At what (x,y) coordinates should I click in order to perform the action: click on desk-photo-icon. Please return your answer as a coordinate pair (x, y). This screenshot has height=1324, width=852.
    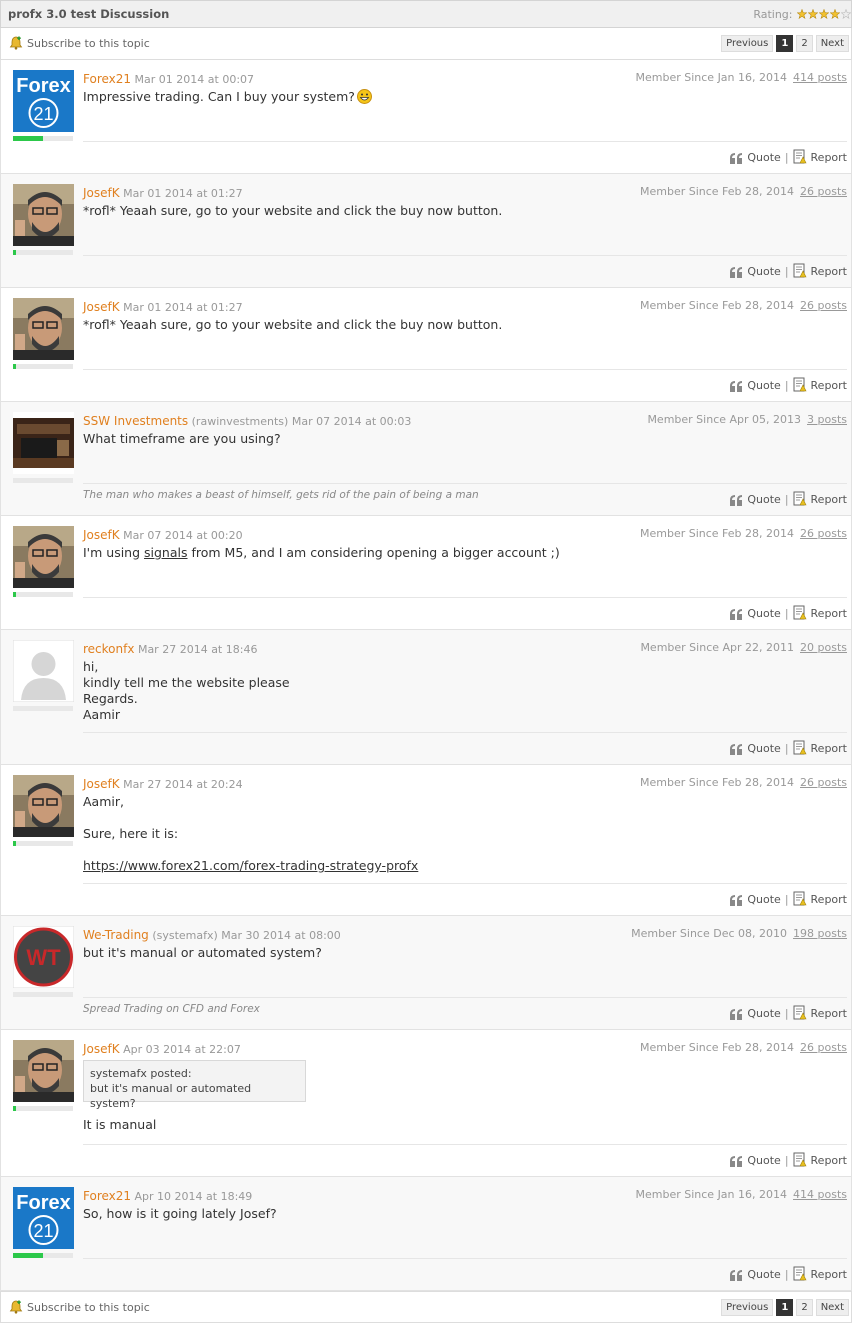
    Looking at the image, I should click on (43, 443).